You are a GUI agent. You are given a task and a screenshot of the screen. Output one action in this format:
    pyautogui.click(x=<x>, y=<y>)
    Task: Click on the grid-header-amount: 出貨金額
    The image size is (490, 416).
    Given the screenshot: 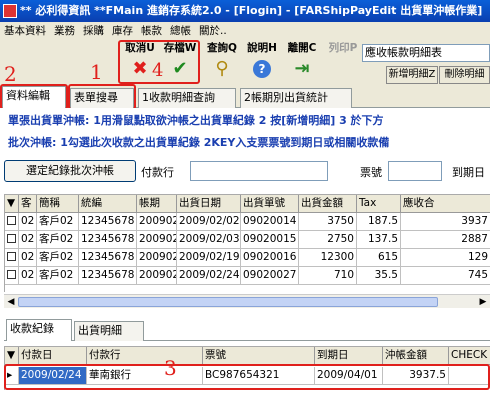 What is the action you would take?
    pyautogui.click(x=328, y=204)
    